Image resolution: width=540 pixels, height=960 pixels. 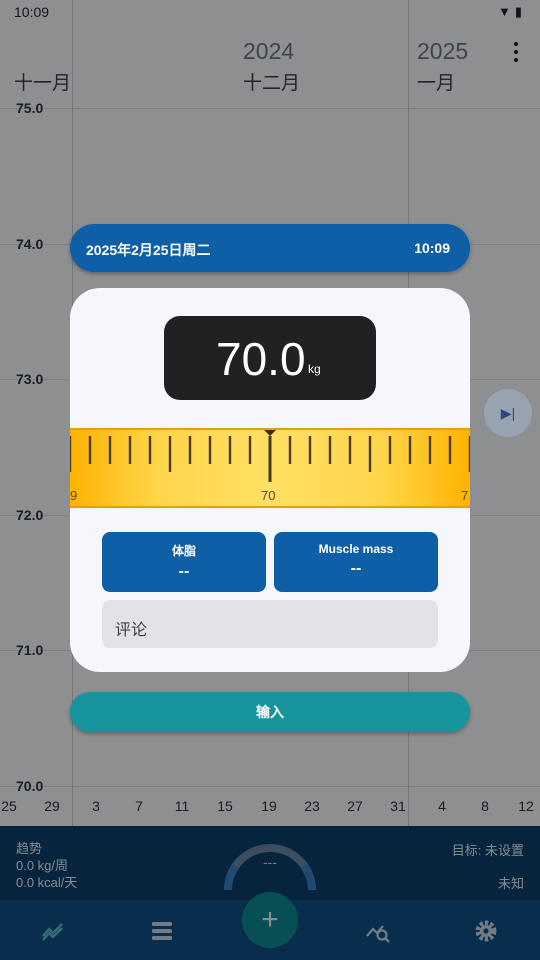 What do you see at coordinates (270, 624) in the screenshot?
I see `comment-input: 评论` at bounding box center [270, 624].